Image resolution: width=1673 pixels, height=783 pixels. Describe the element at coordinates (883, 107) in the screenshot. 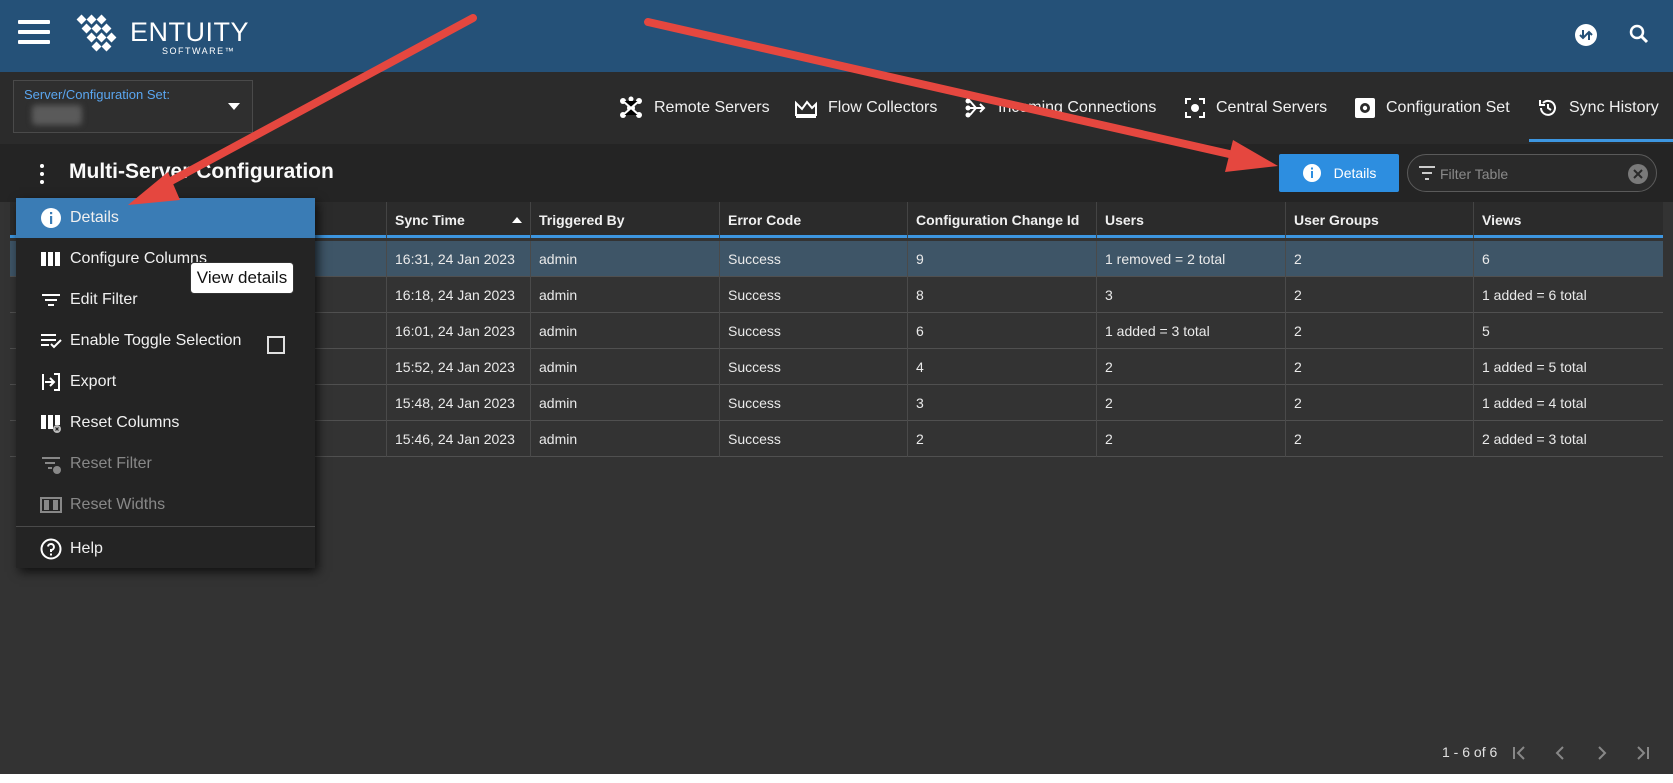

I see `tab-label: Flow Collectors` at that location.